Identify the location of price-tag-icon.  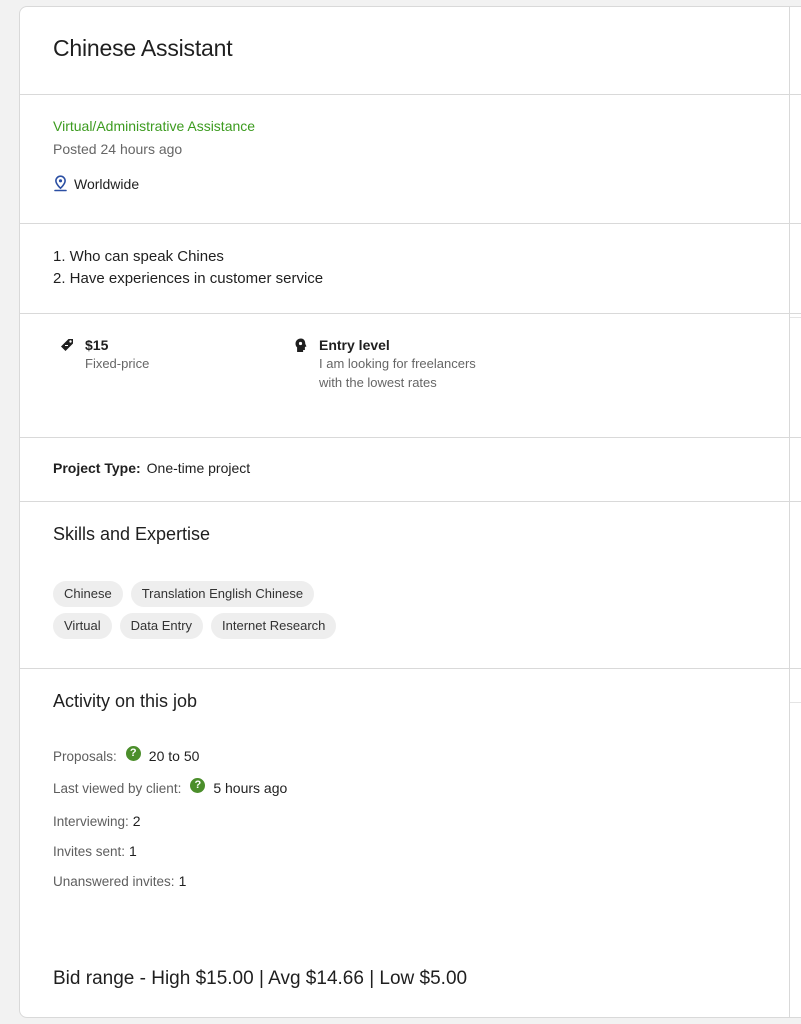
(67, 345).